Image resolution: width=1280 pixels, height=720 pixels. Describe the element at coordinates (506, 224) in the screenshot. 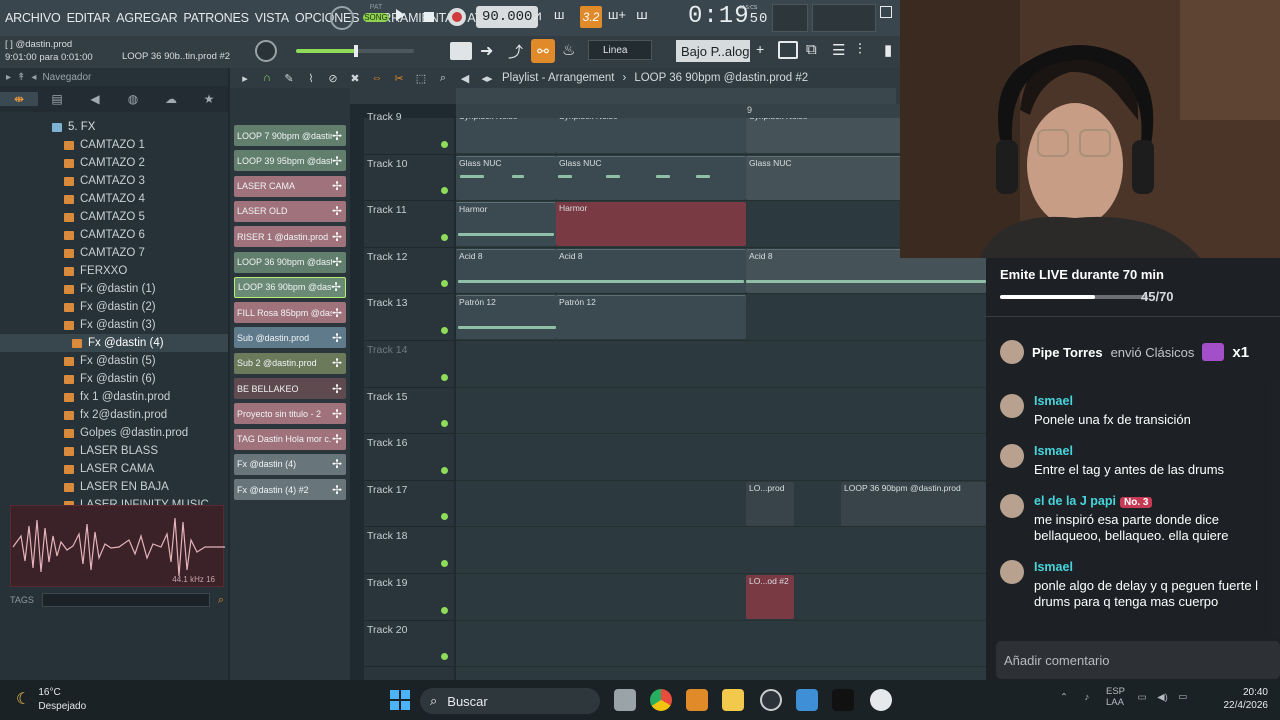

I see `playlist-clip: Harmor` at that location.